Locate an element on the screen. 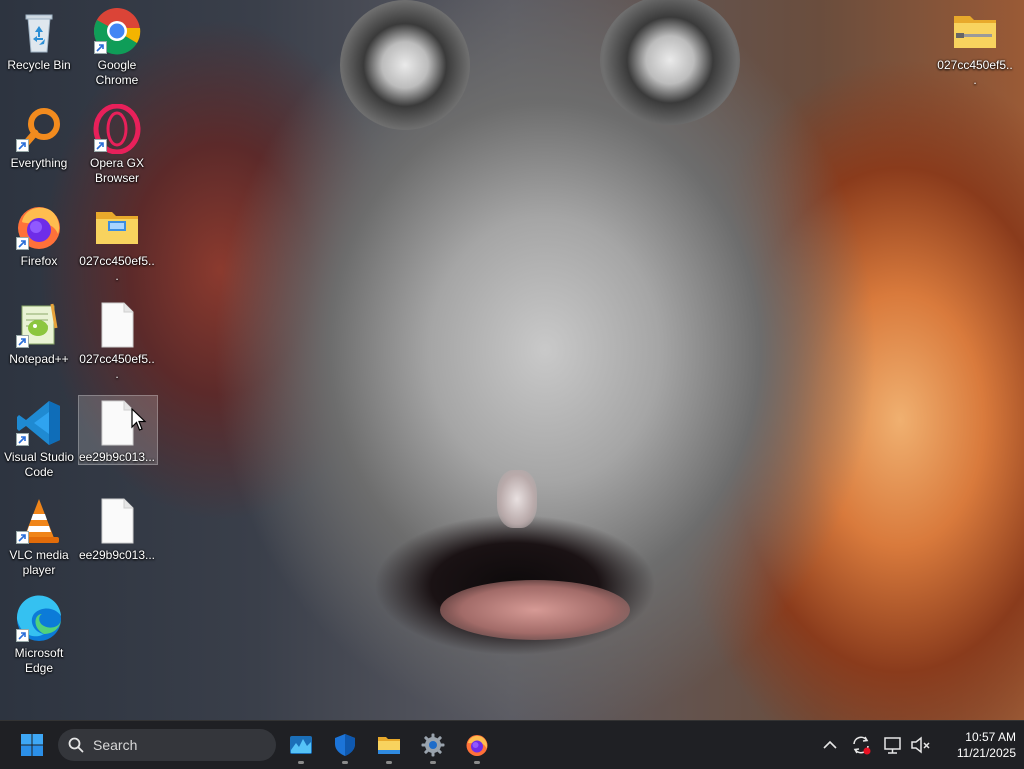 The height and width of the screenshot is (769, 1024). tray-volume is located at coordinates (920, 745).